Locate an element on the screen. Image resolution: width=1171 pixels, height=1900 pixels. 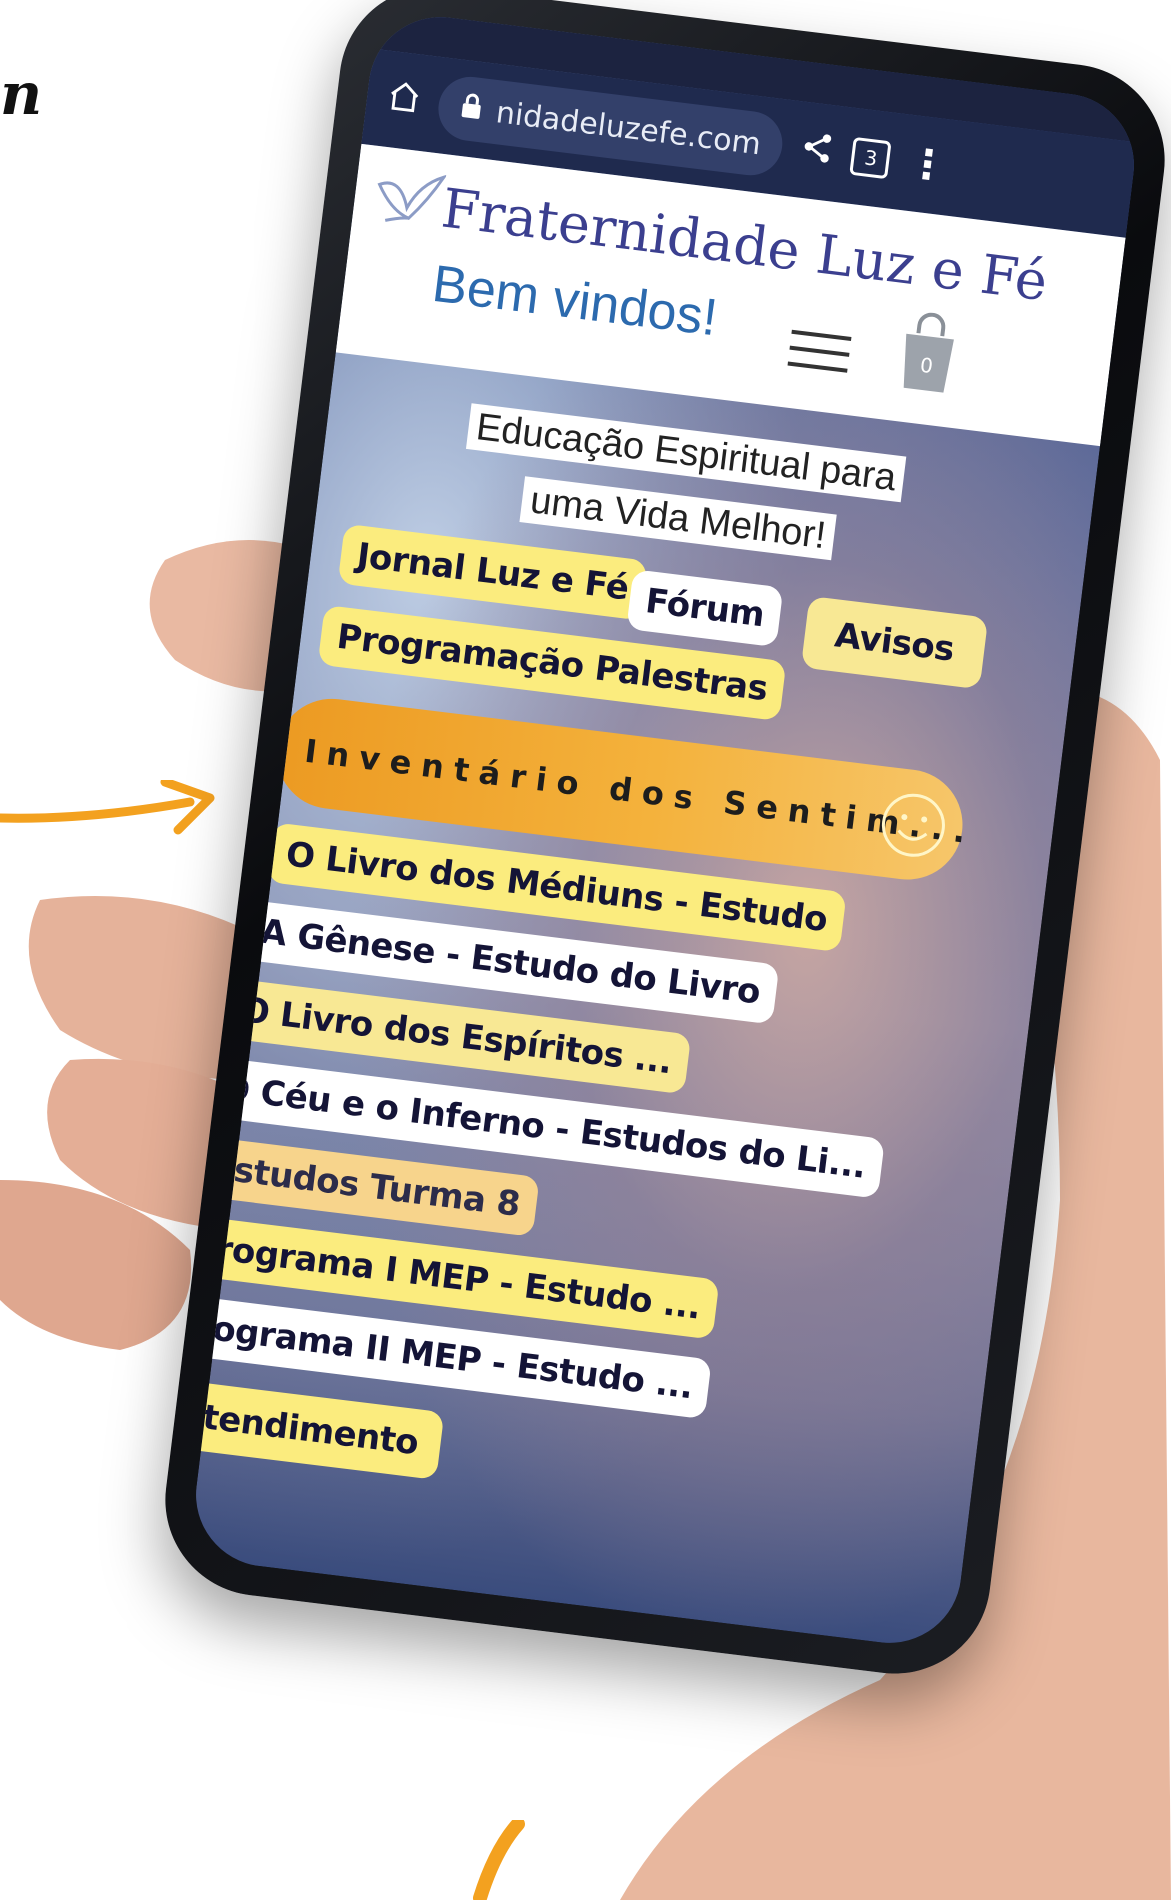
smiley-icon is located at coordinates (913, 825).